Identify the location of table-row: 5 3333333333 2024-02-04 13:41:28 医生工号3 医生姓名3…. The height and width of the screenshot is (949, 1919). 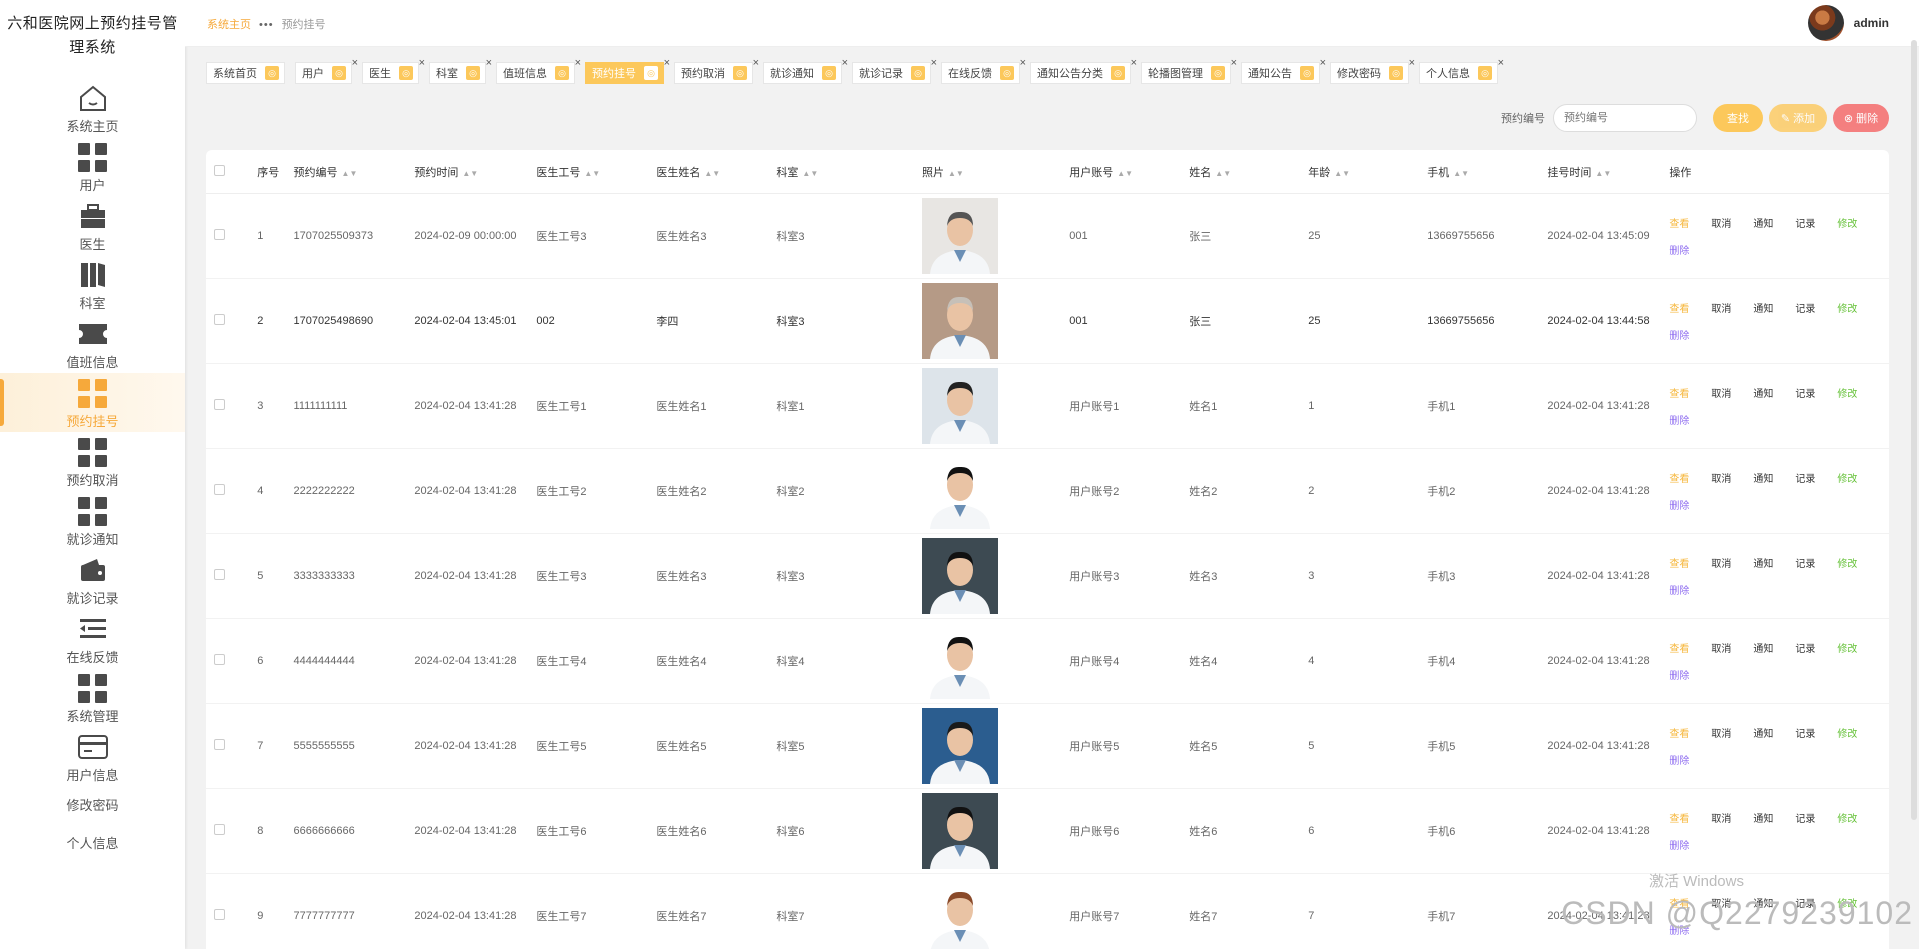
(1047, 576).